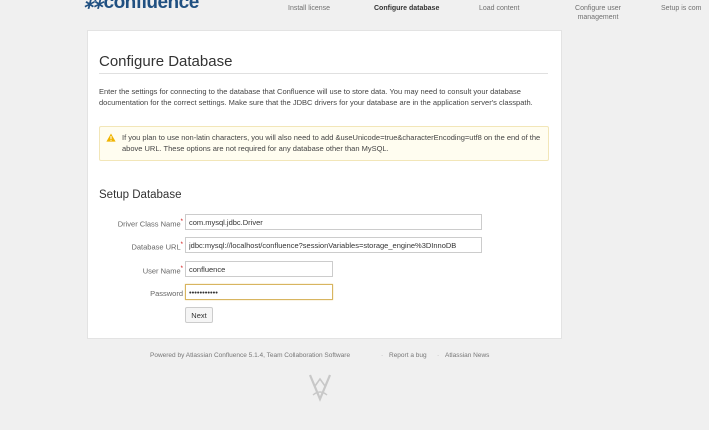 This screenshot has width=709, height=430. Describe the element at coordinates (151, 6) in the screenshot. I see `logo-text: confluence` at that location.